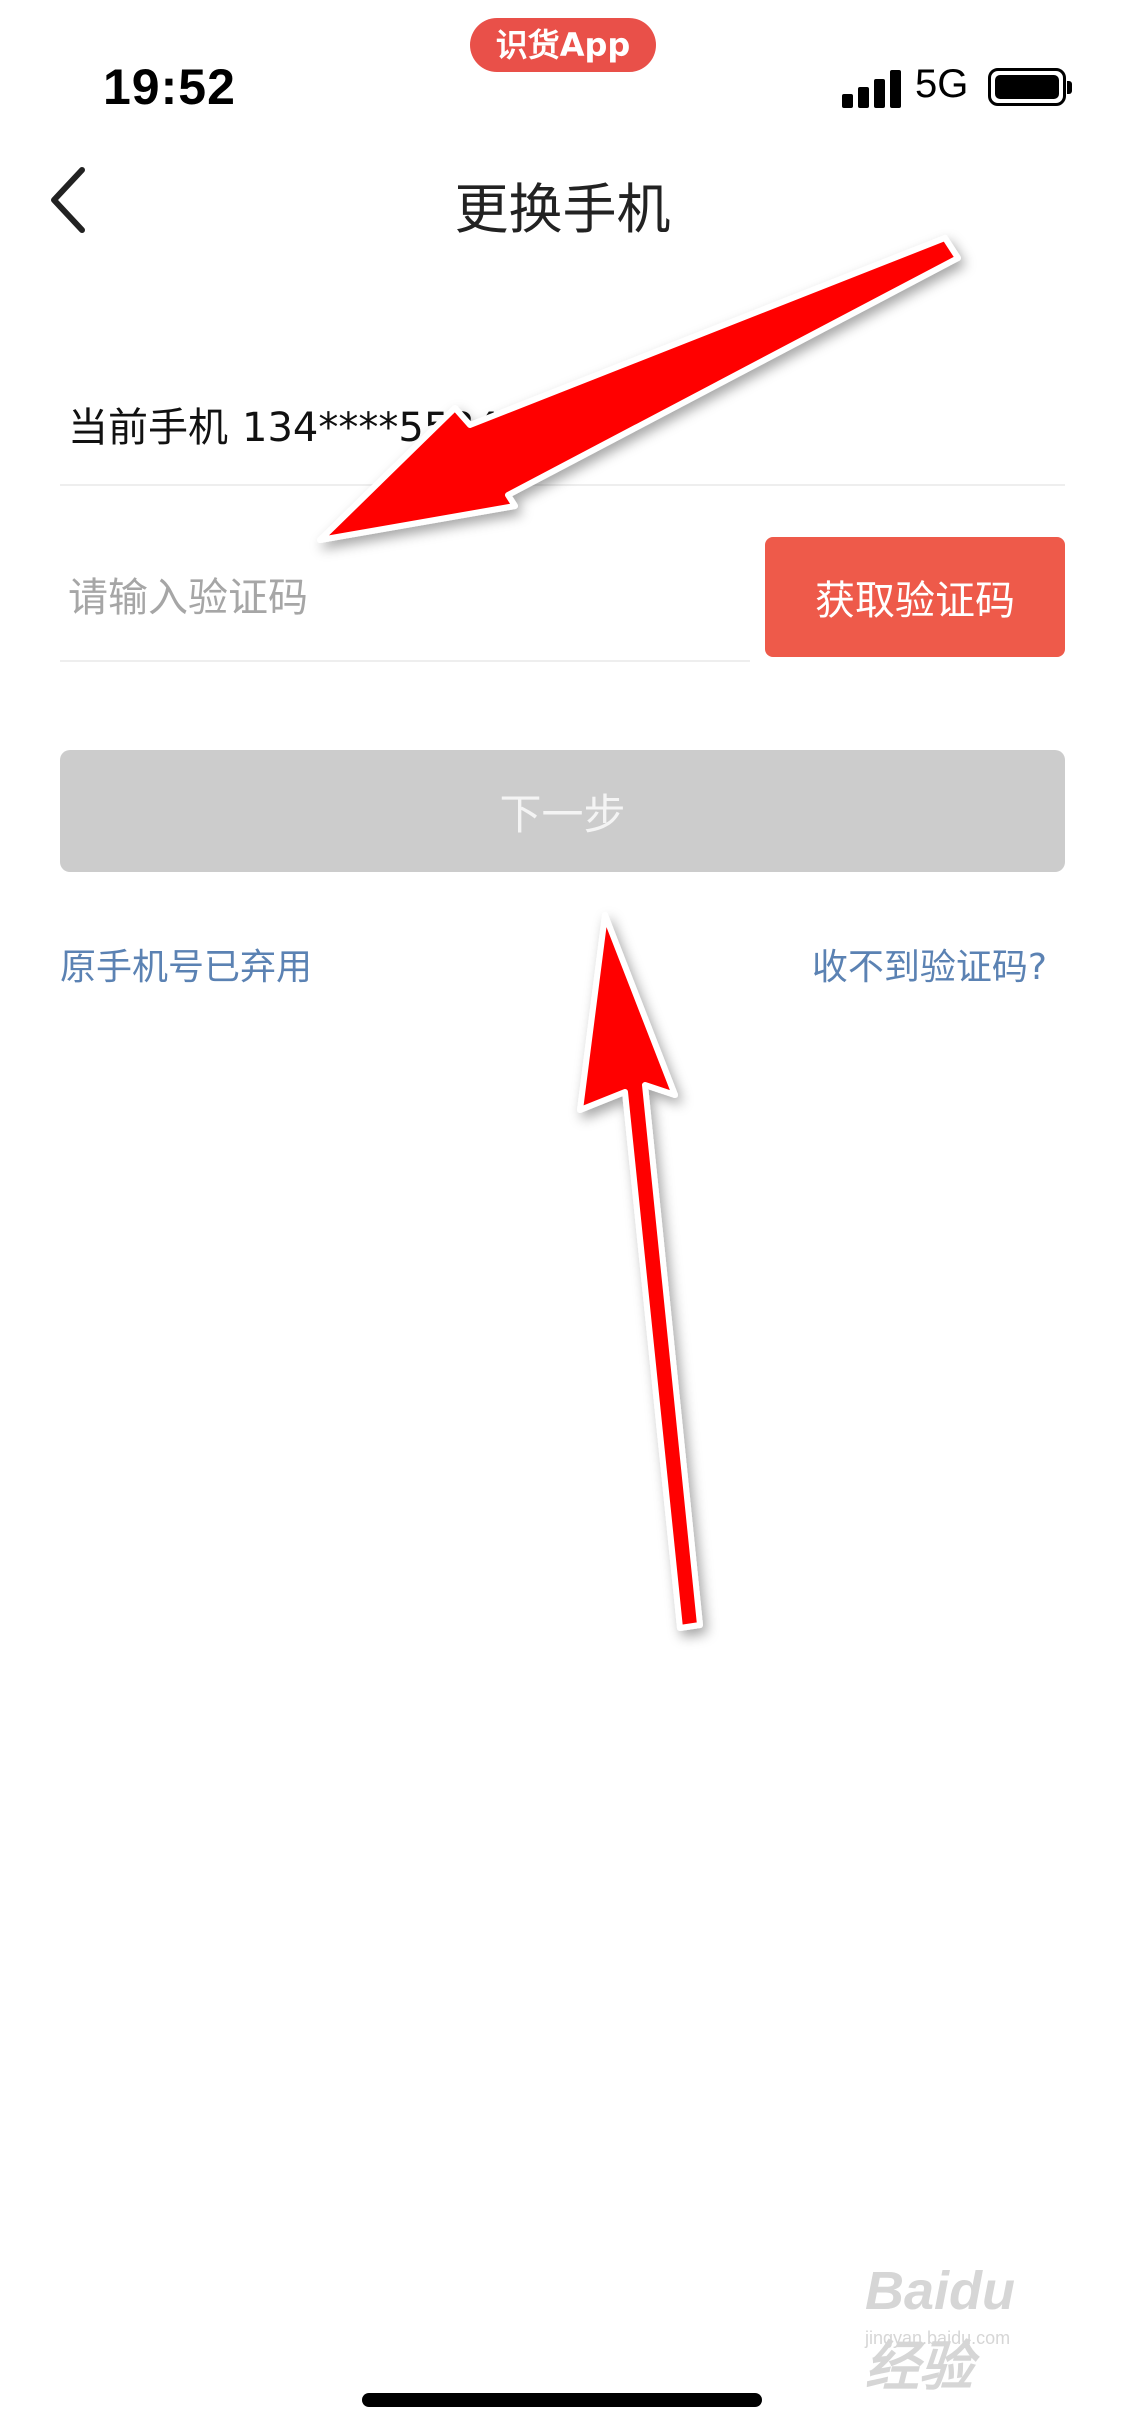 The image size is (1125, 2436). Describe the element at coordinates (186, 964) in the screenshot. I see `abandoned-phone-link: 原手机号已弃用` at that location.